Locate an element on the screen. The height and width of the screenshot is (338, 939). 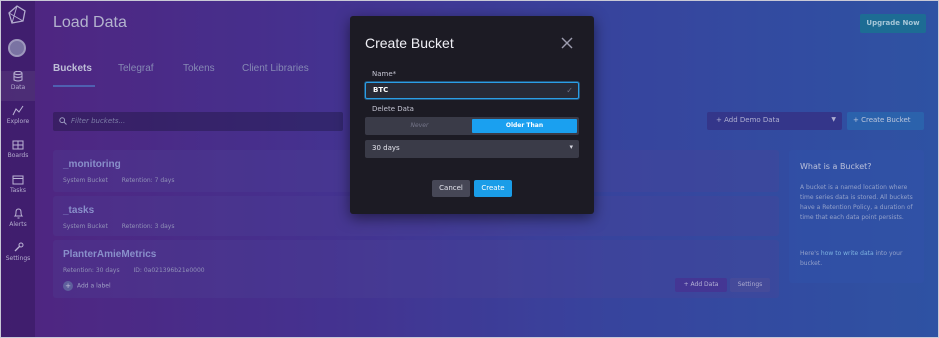
close-icon is located at coordinates (567, 43).